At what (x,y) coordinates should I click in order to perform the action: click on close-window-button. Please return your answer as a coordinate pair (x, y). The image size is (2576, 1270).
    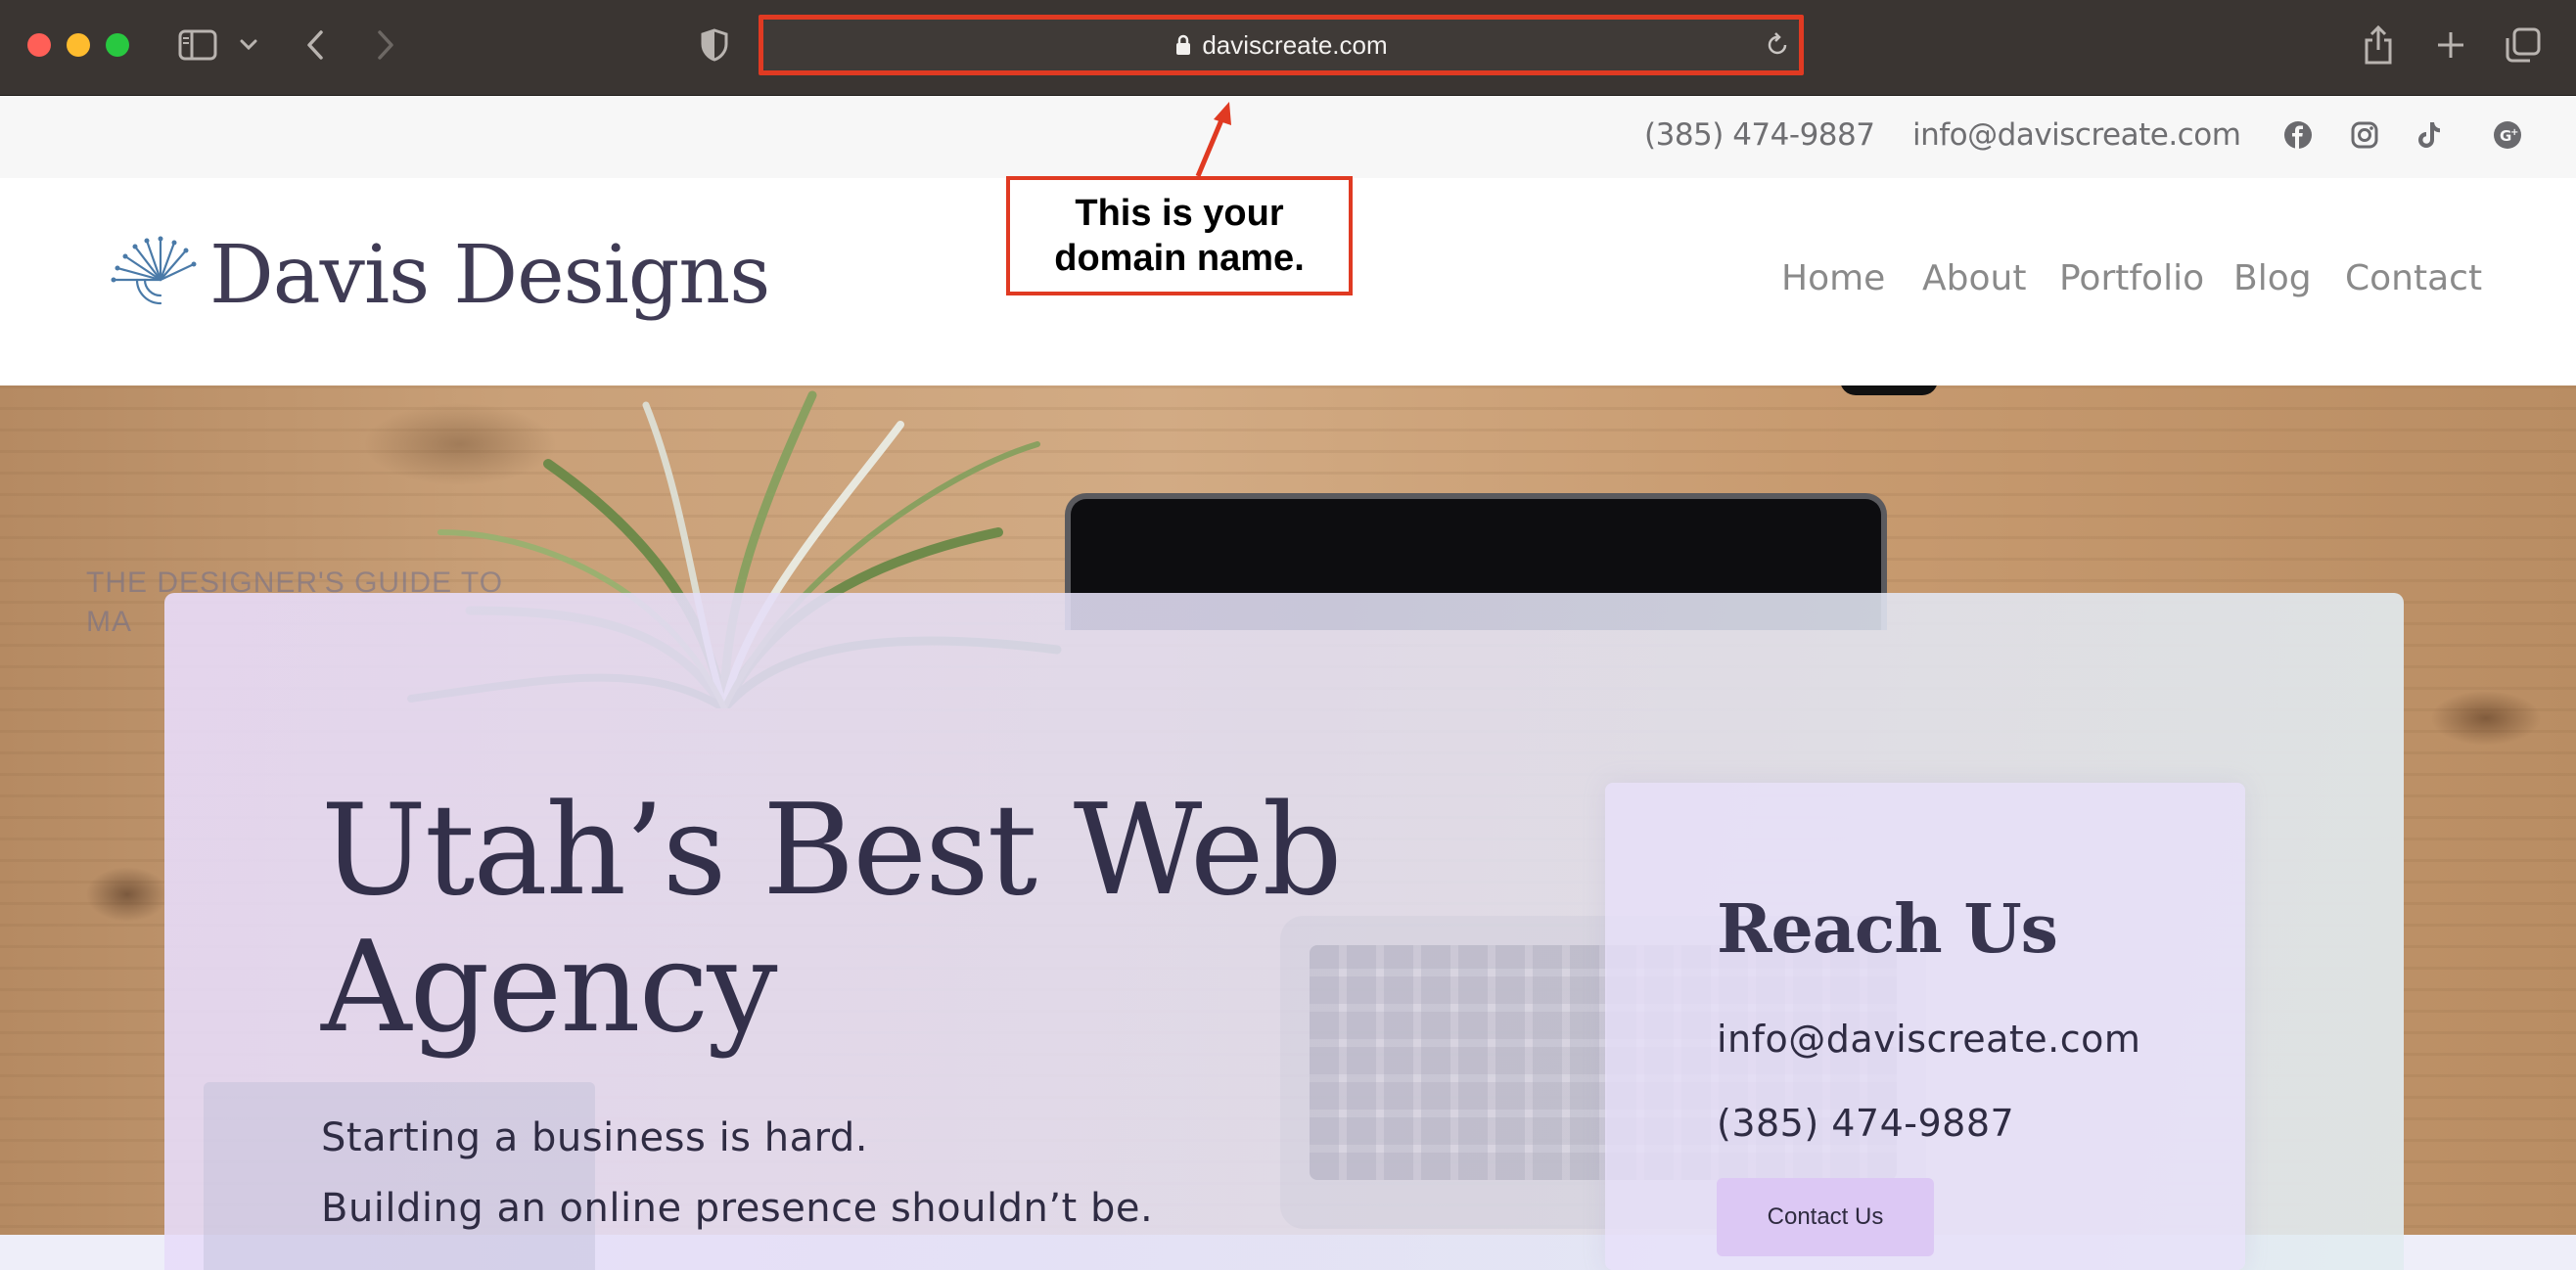
    Looking at the image, I should click on (39, 45).